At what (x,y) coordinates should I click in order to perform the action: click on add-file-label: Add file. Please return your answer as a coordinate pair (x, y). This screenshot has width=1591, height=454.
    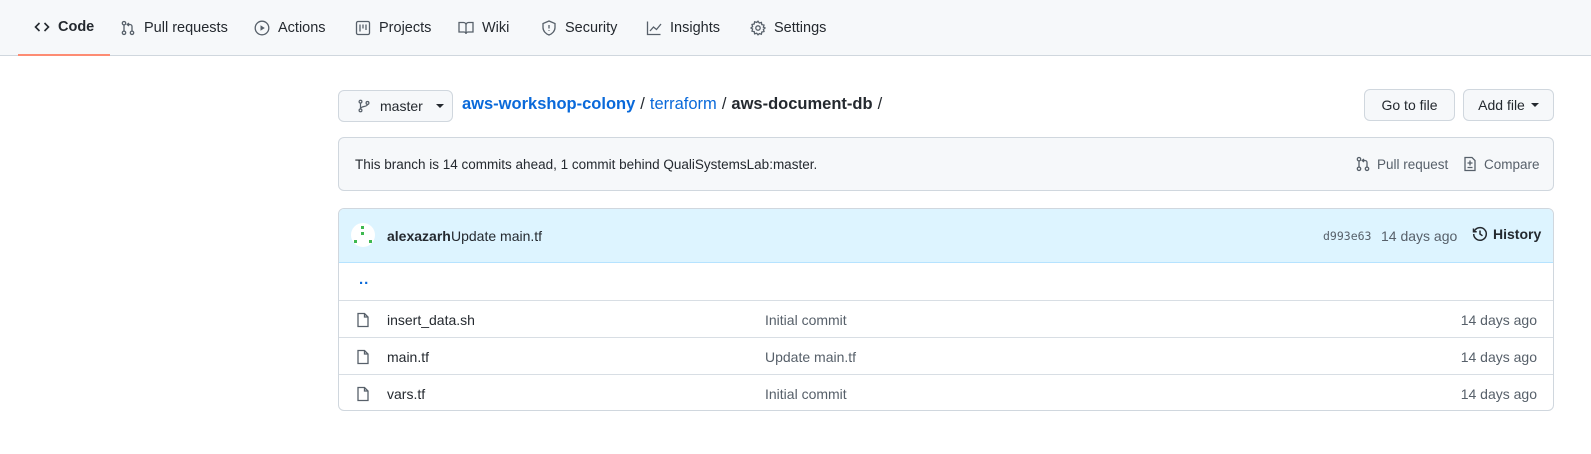
    Looking at the image, I should click on (1501, 105).